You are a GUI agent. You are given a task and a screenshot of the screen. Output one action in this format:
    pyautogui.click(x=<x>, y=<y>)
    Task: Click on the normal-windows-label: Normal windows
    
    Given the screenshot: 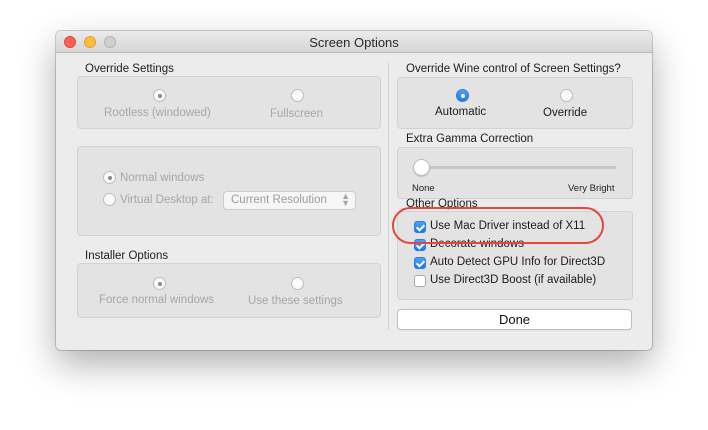 What is the action you would take?
    pyautogui.click(x=162, y=178)
    